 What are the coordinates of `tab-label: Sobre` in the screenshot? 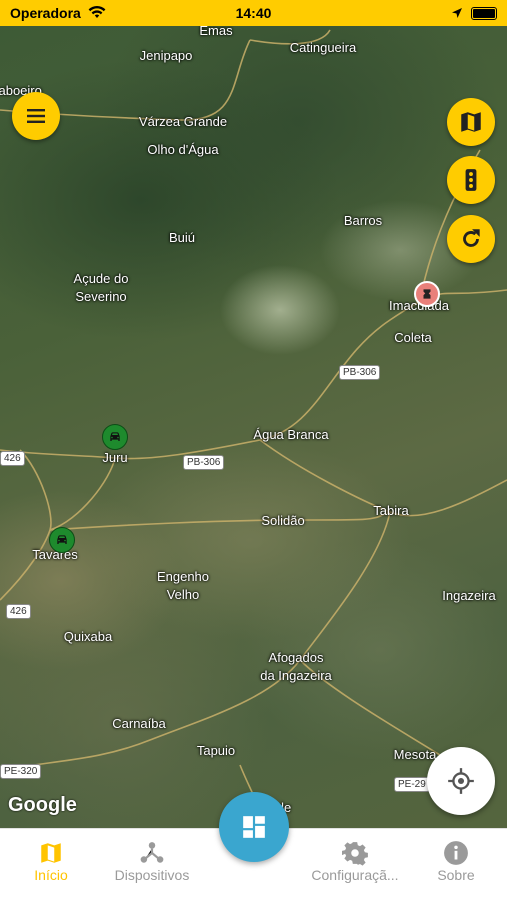 It's located at (456, 875).